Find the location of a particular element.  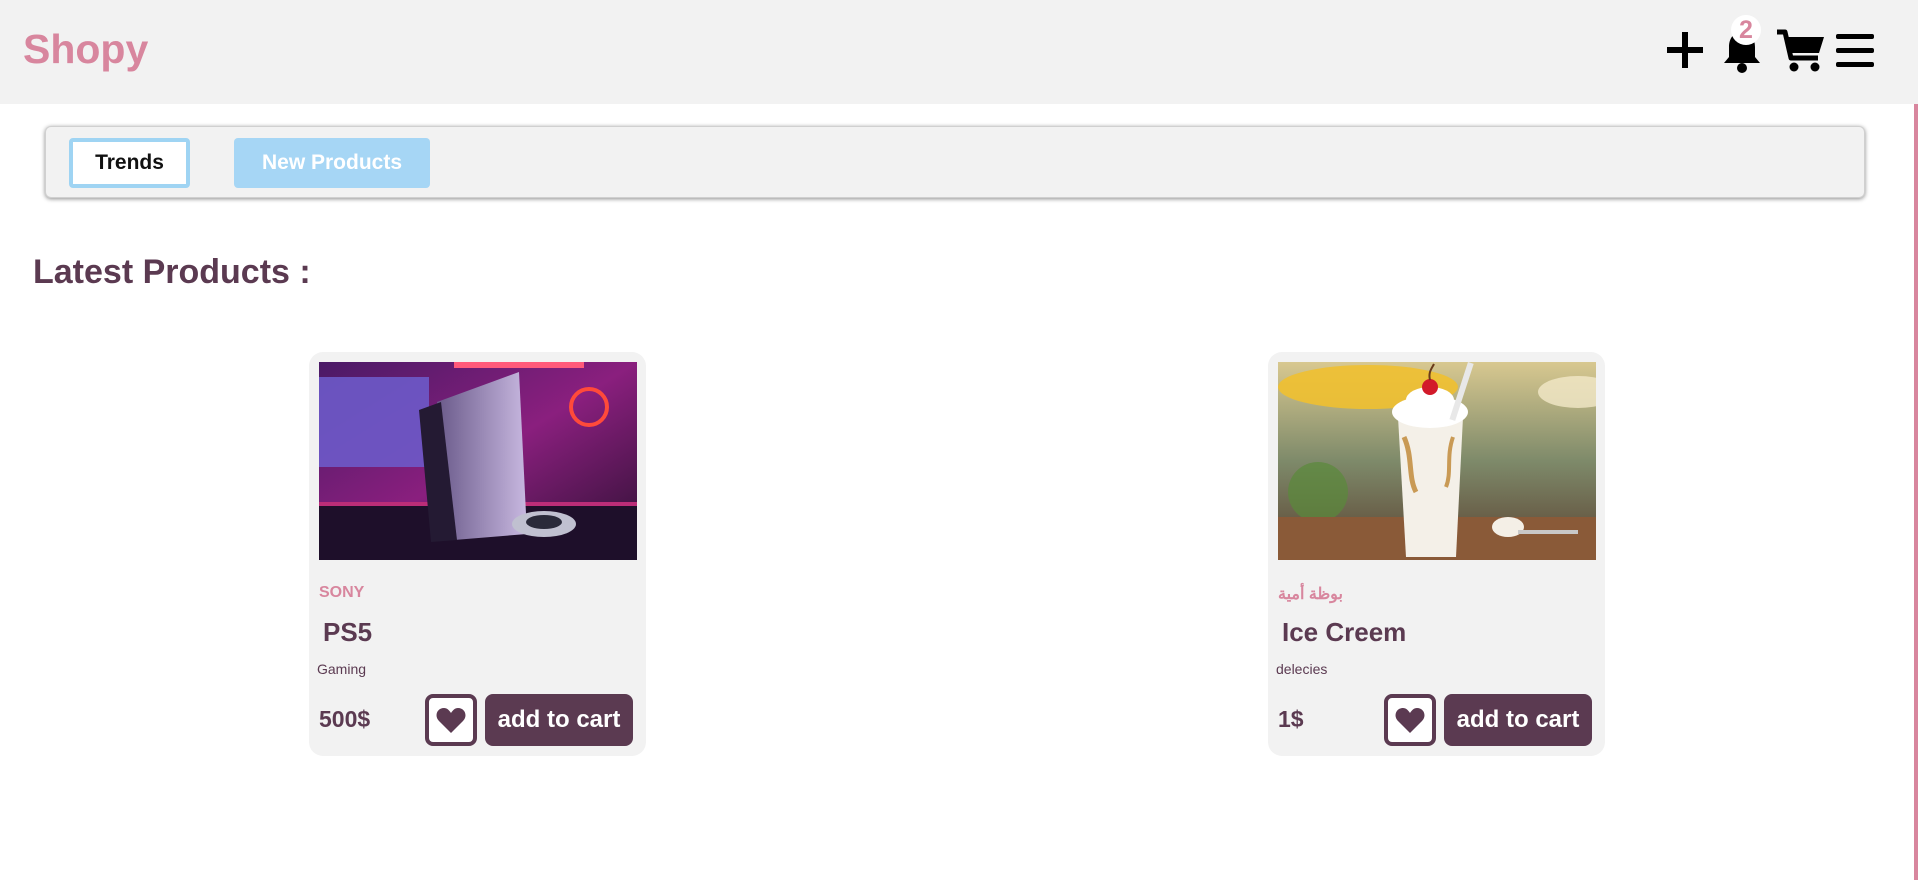

product-brand: بوظة أمية is located at coordinates (1310, 594).